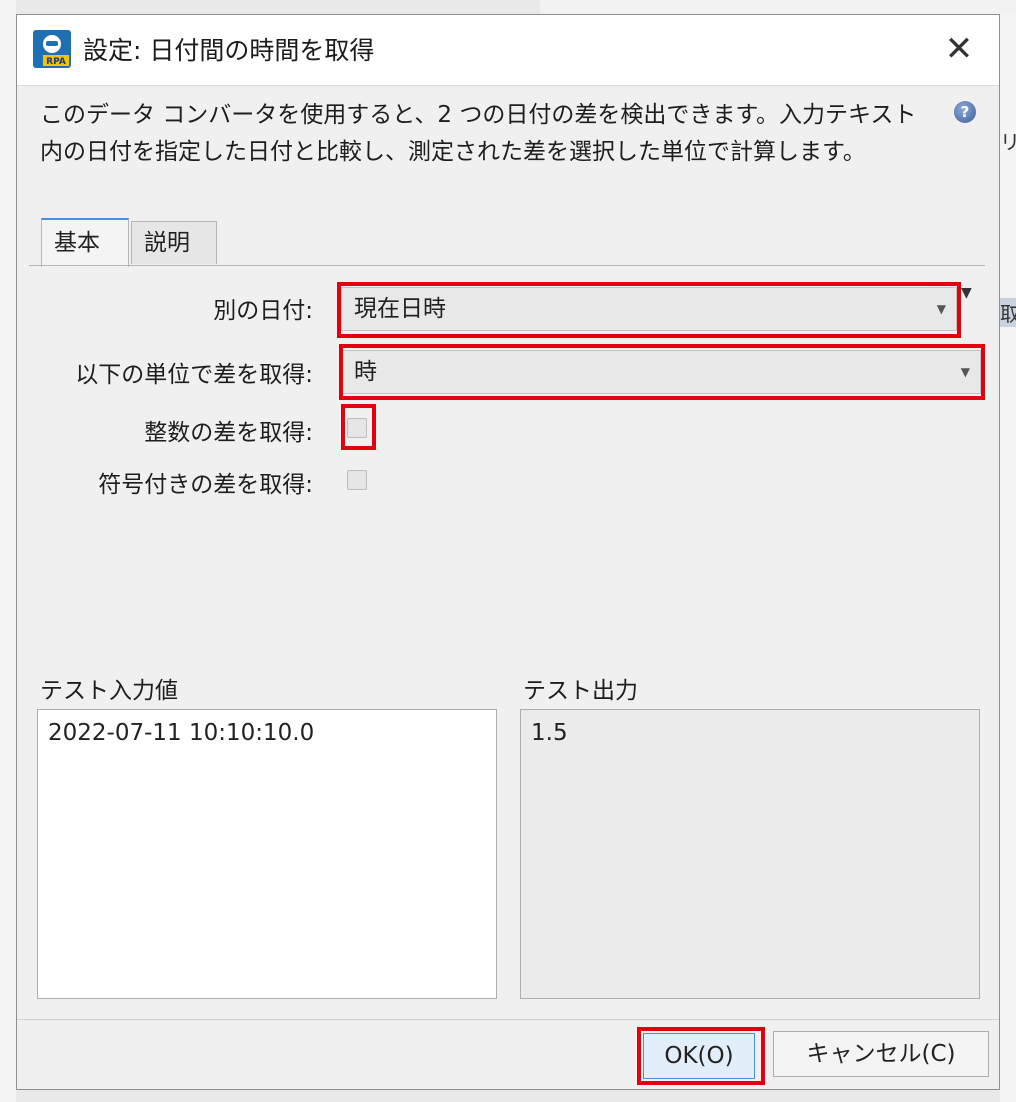  What do you see at coordinates (750, 854) in the screenshot?
I see `test-output-field: 1.5` at bounding box center [750, 854].